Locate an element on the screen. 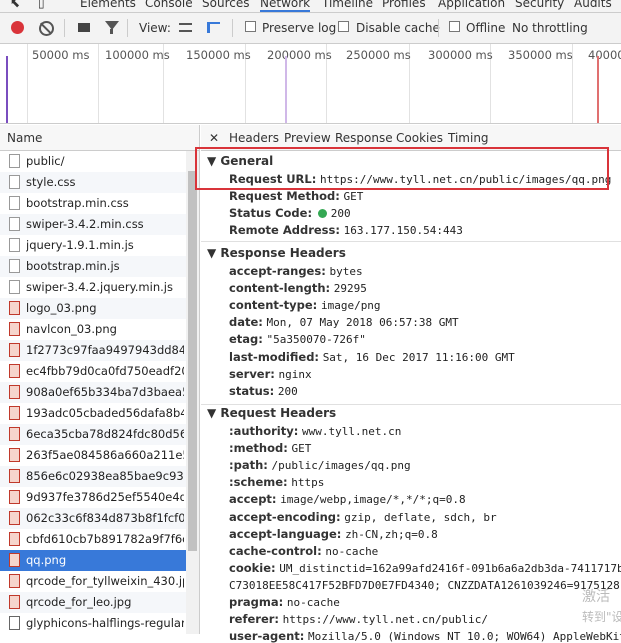 This screenshot has width=621, height=643. header-value: Sat, 16 Dec 2017 11:16:00 GMT is located at coordinates (418, 357).